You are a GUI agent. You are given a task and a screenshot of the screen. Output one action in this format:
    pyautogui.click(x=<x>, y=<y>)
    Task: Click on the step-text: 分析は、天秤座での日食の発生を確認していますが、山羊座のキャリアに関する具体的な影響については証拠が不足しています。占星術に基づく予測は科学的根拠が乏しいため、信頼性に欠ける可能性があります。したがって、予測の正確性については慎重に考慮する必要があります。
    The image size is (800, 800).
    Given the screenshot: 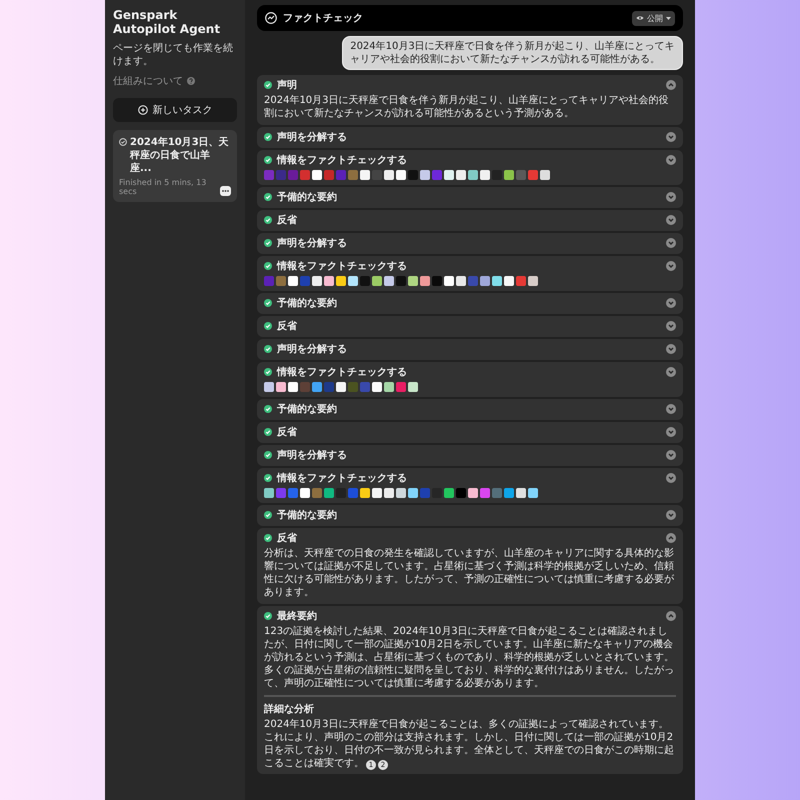 What is the action you would take?
    pyautogui.click(x=469, y=573)
    